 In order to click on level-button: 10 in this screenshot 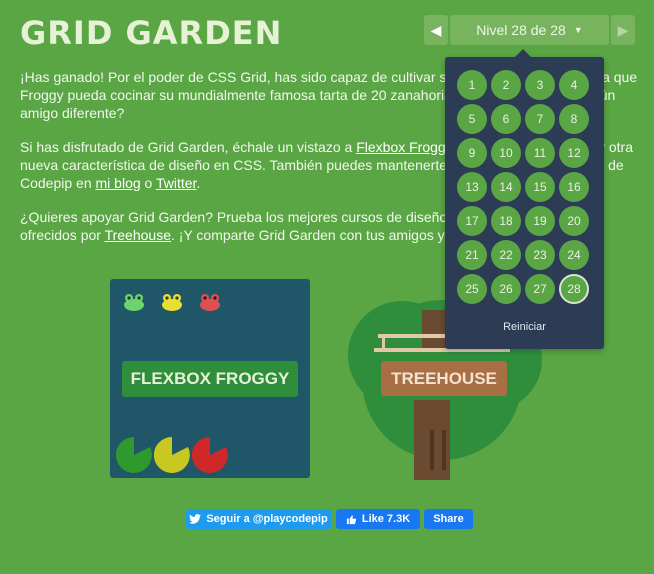, I will do `click(506, 153)`.